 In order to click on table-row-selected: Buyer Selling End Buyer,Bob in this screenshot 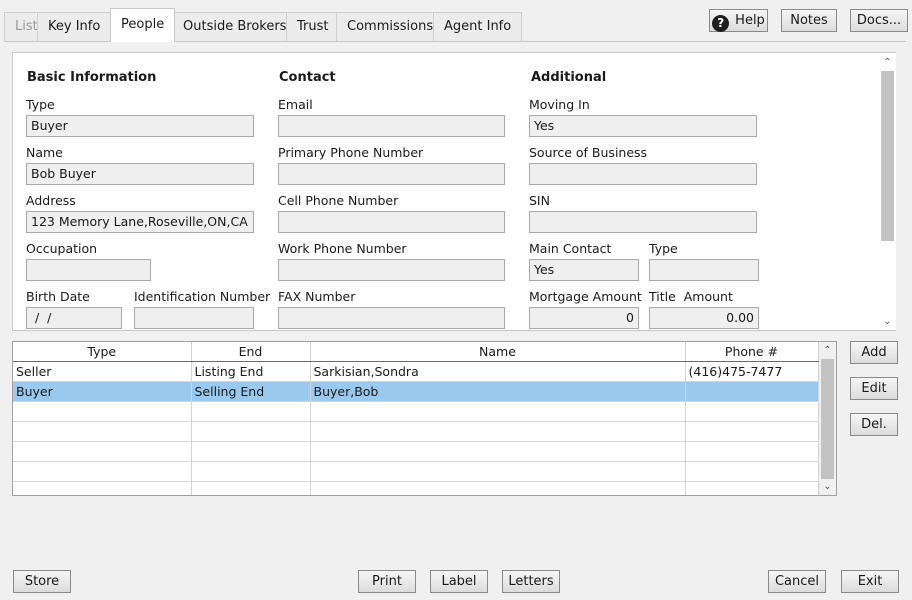, I will do `click(416, 391)`.